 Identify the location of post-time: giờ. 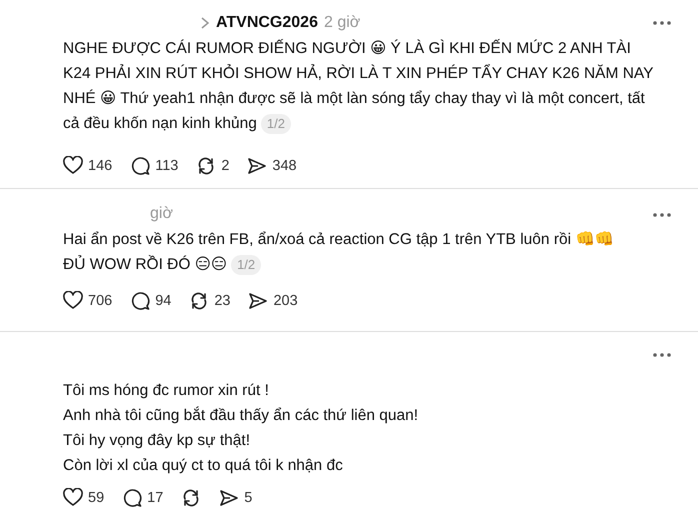
(161, 214).